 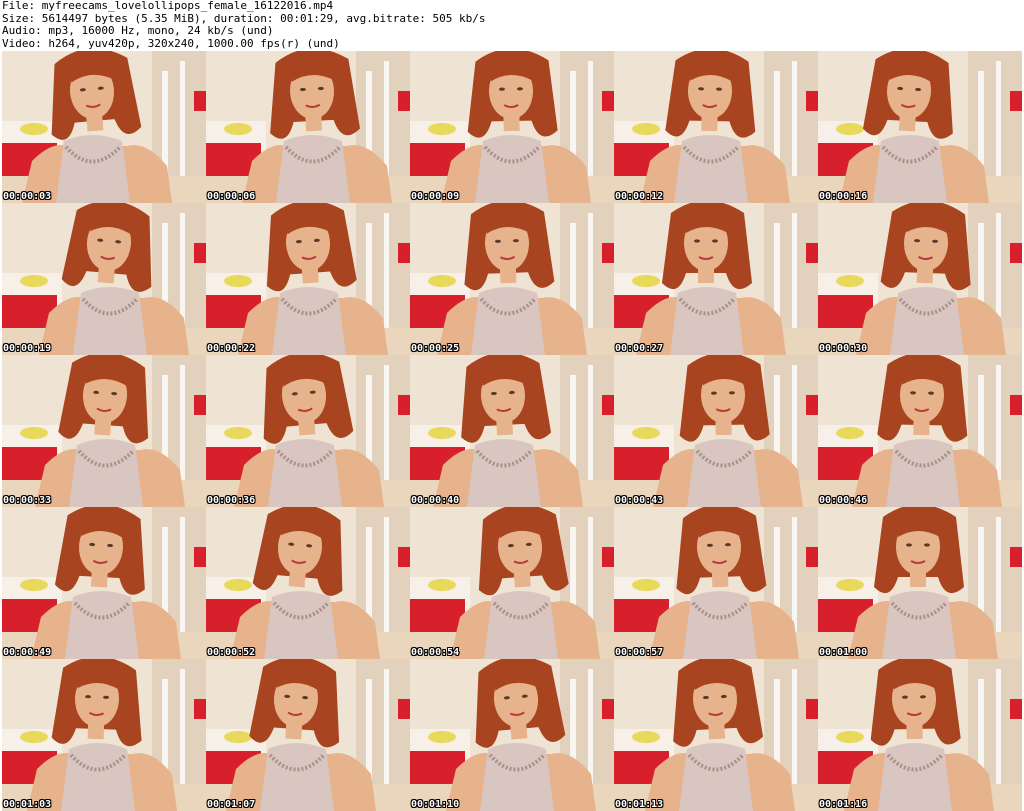 I want to click on video-frame-thumbnail: 00:01:10, so click(x=512, y=735).